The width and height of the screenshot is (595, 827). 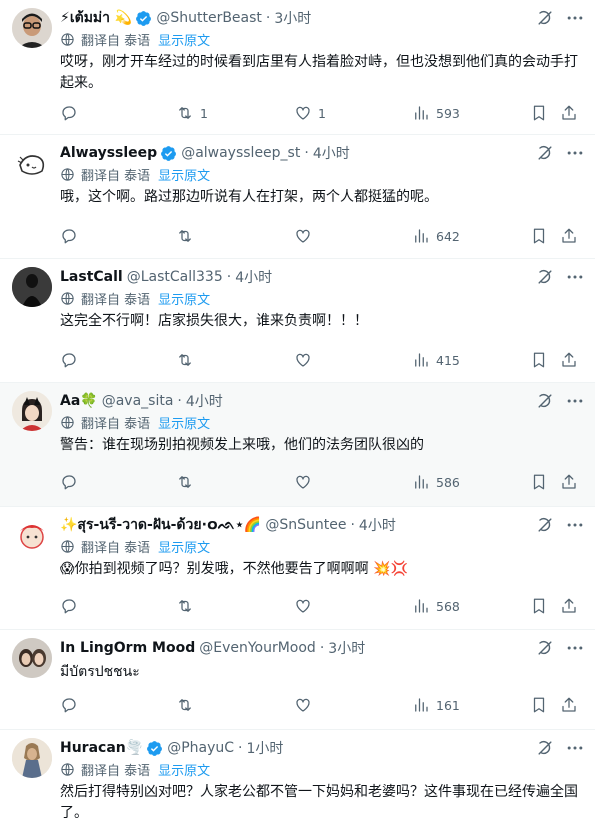 I want to click on handle: @PhayuC, so click(x=200, y=748).